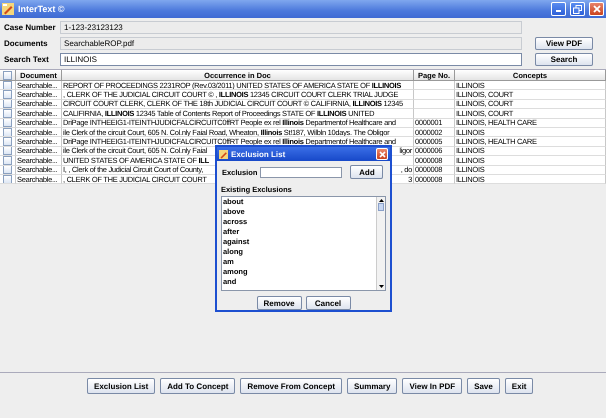  Describe the element at coordinates (291, 27) in the screenshot. I see `case-number-field: 1-123-23123123` at that location.